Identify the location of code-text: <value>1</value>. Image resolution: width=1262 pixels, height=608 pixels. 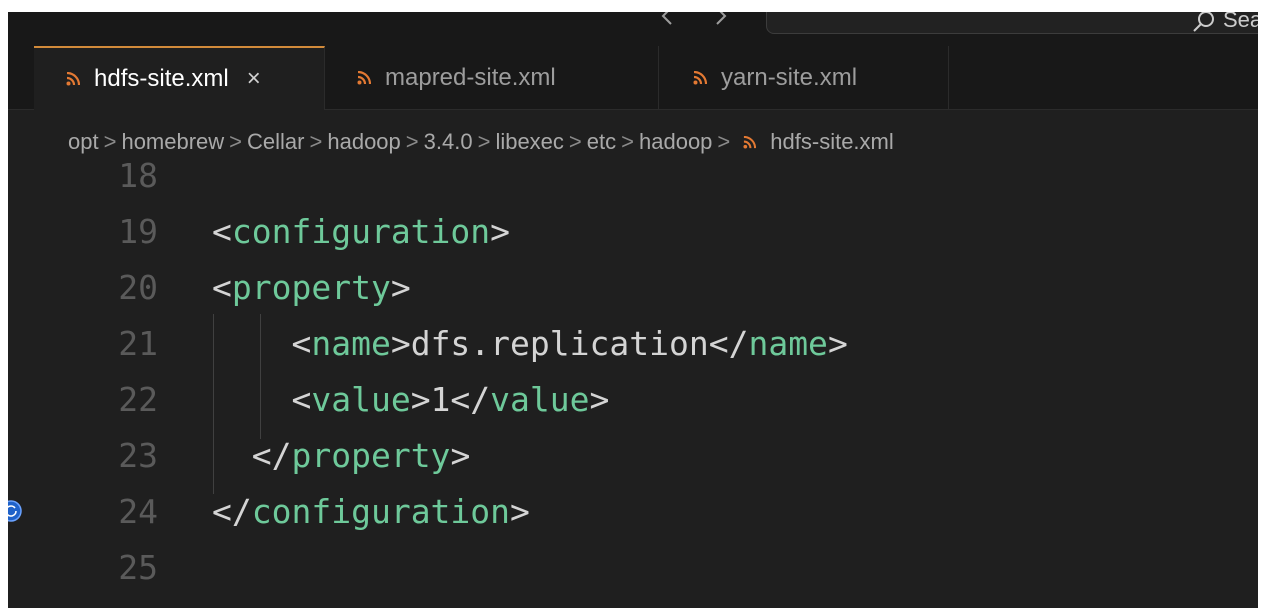
(410, 400).